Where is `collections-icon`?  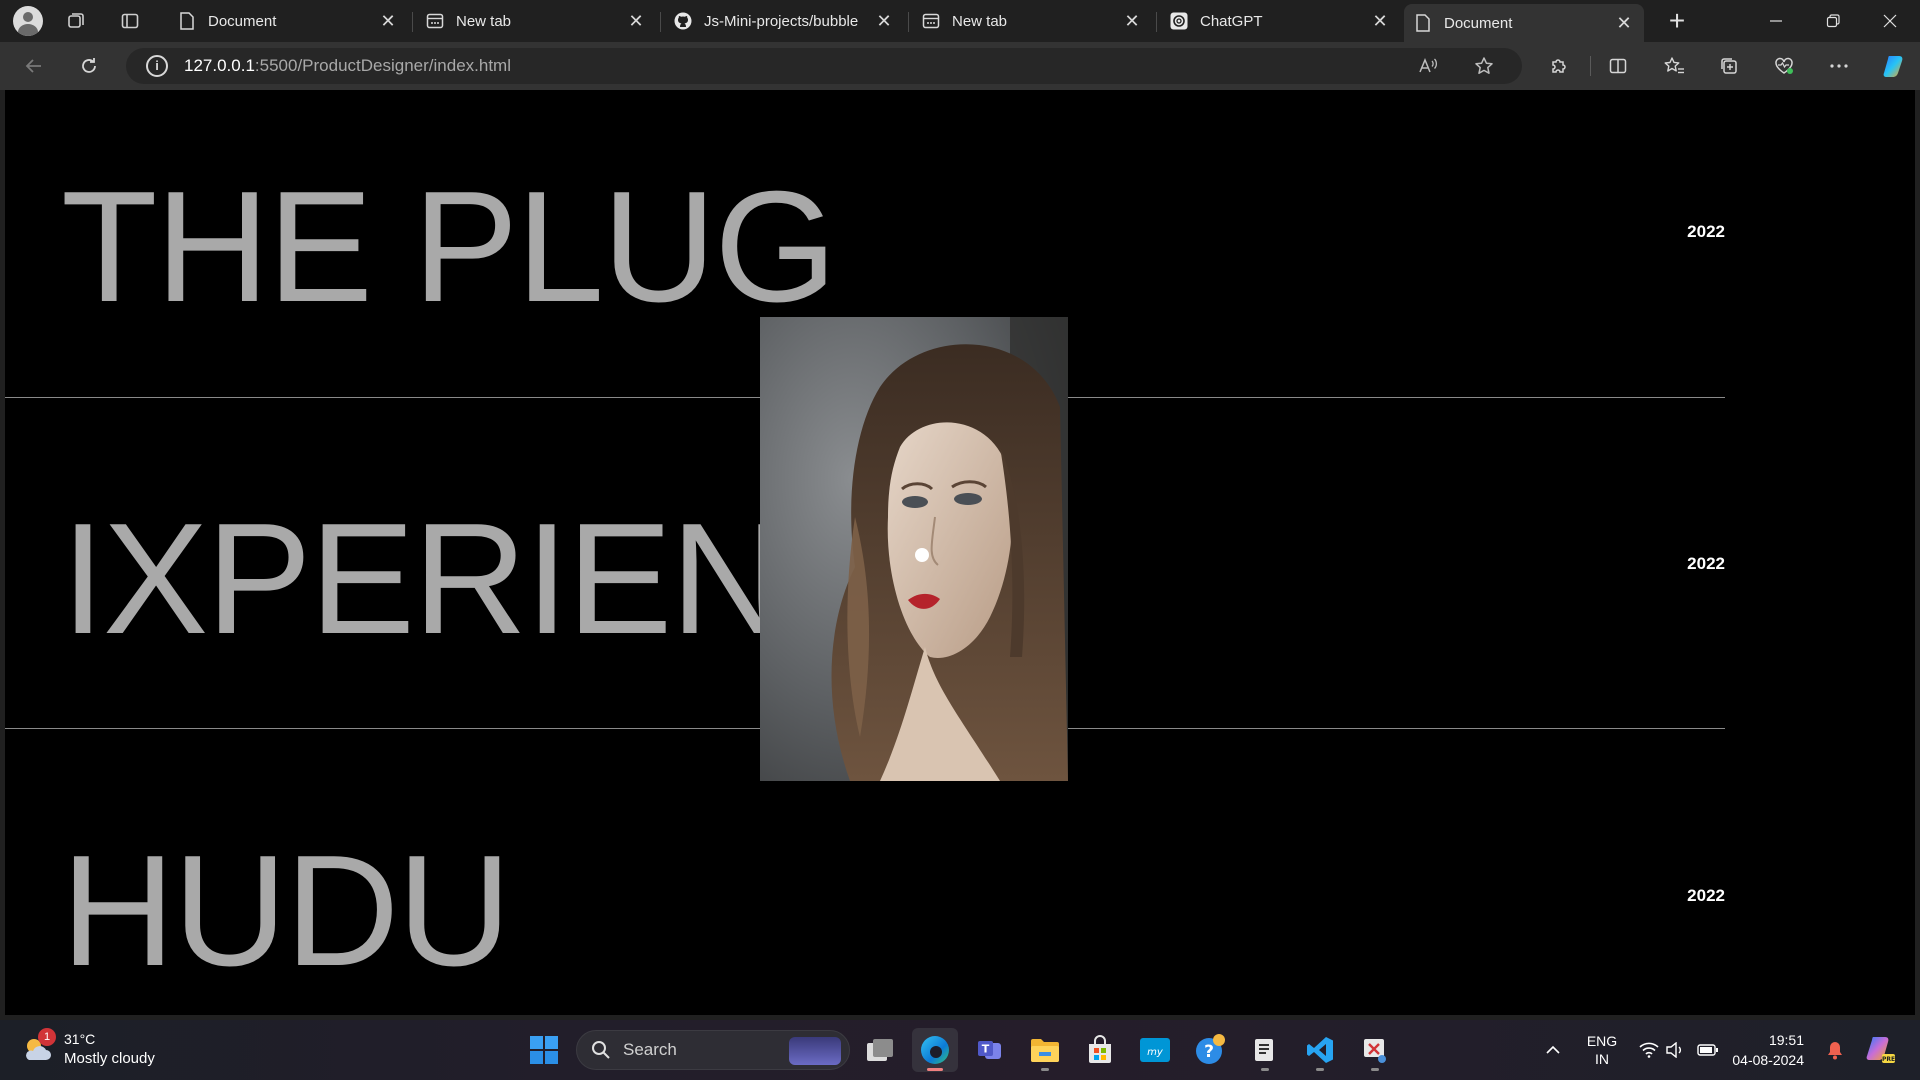
collections-icon is located at coordinates (1729, 66).